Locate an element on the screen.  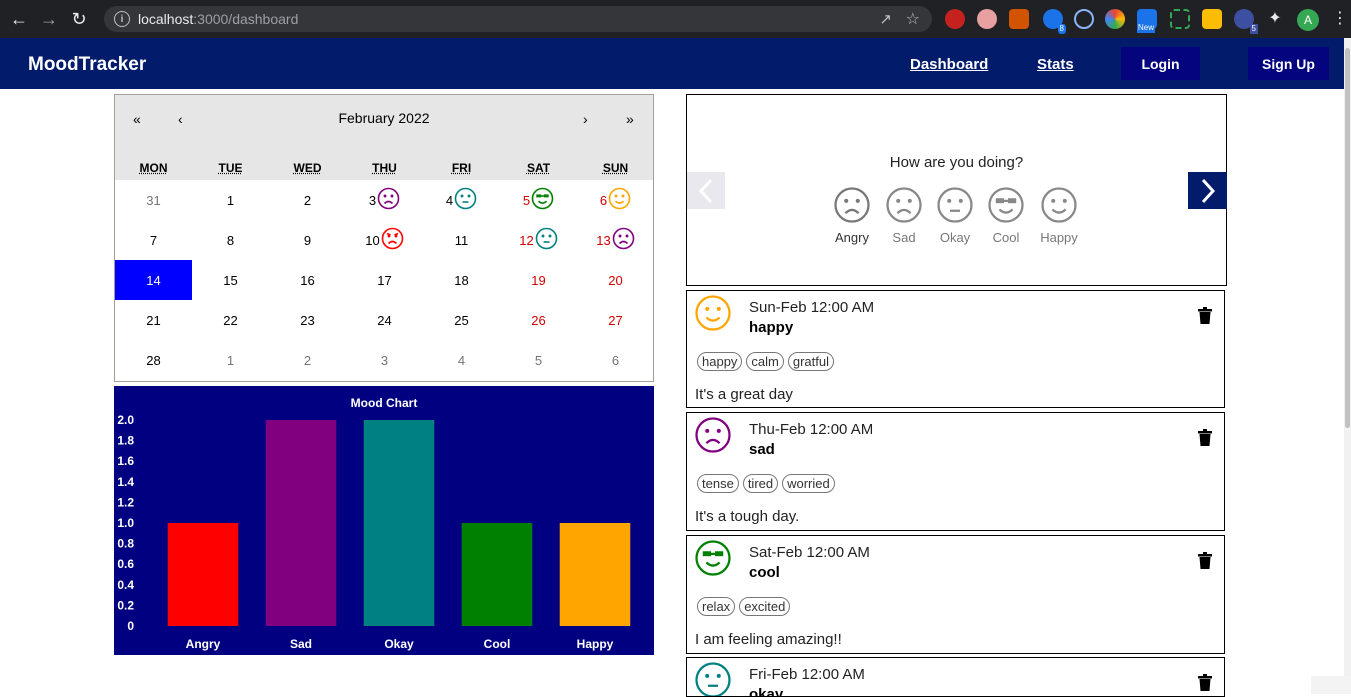
nav-link-dashboard: Dashboard is located at coordinates (949, 64).